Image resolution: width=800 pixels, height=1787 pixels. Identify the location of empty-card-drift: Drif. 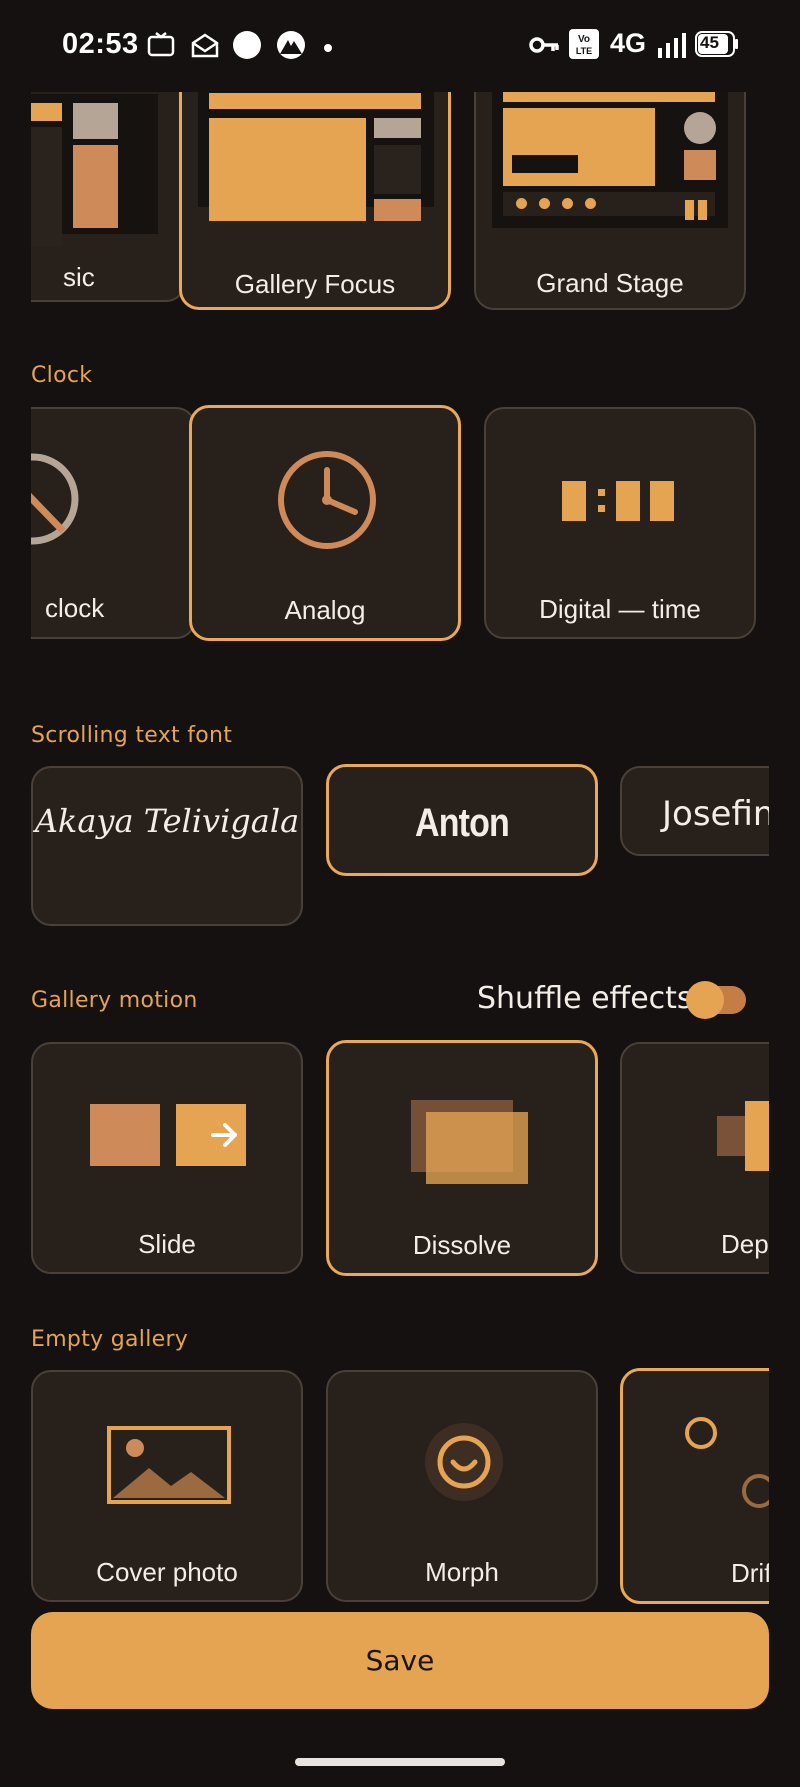
(694, 1486).